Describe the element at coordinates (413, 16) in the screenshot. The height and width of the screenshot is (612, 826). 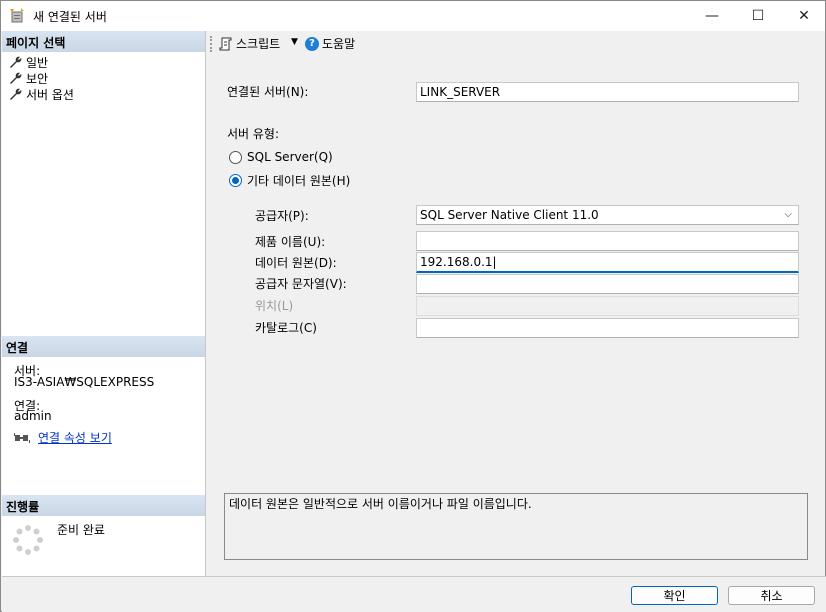
I see `title-bar: 새 연결된 서버 — ☐ ✕` at that location.